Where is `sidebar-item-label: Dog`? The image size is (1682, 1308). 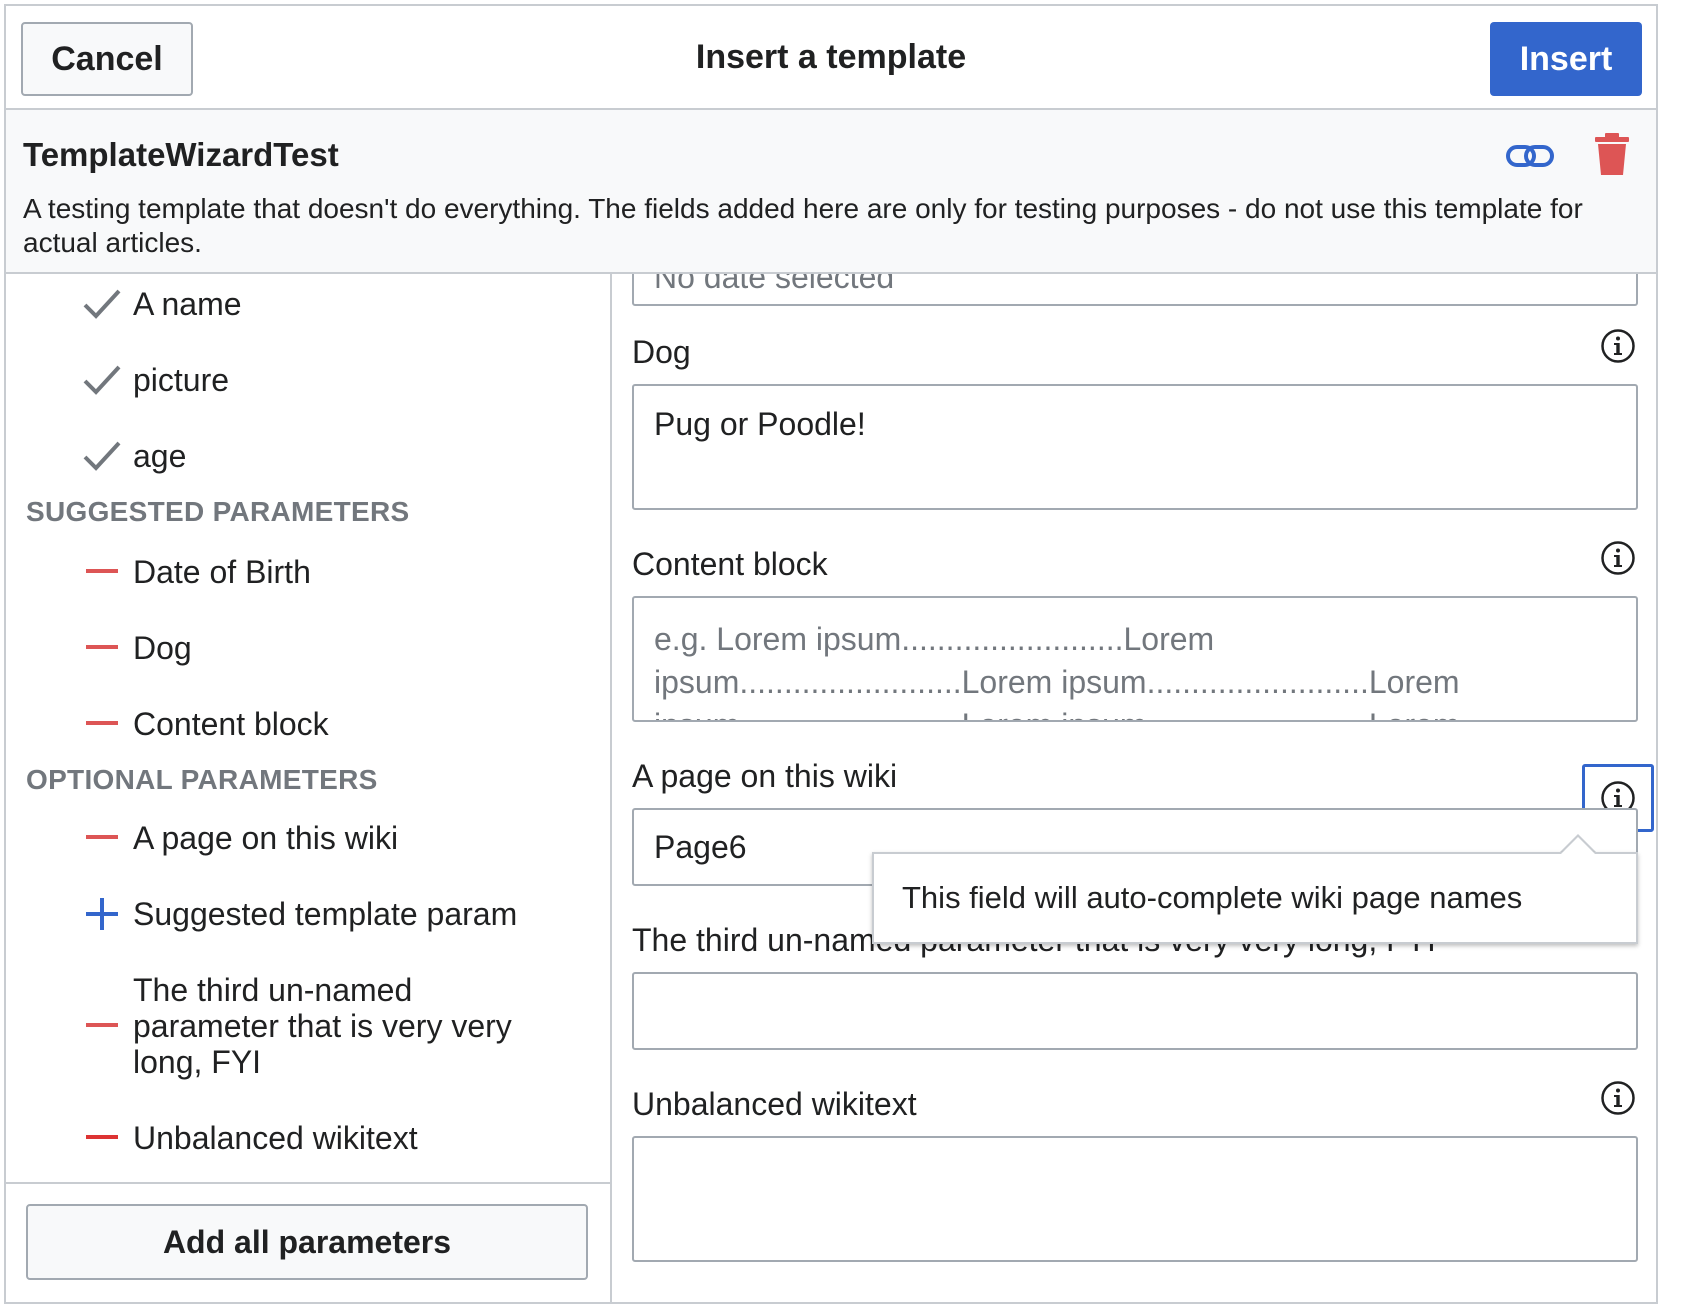 sidebar-item-label: Dog is located at coordinates (162, 648).